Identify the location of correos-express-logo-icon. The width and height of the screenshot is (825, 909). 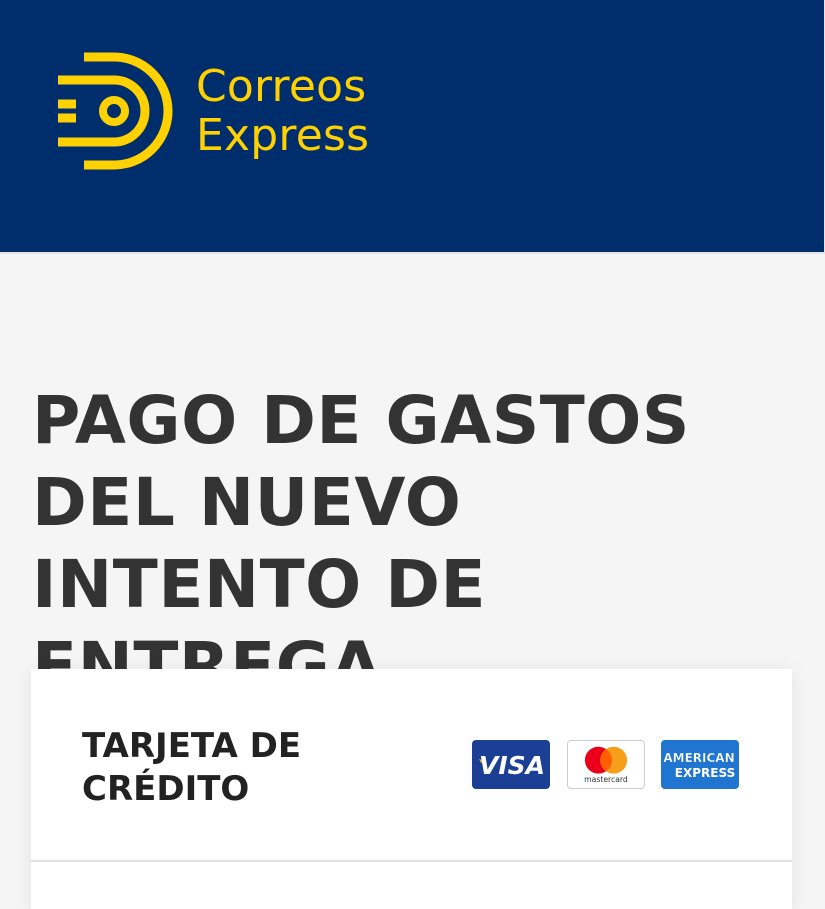
(115, 111).